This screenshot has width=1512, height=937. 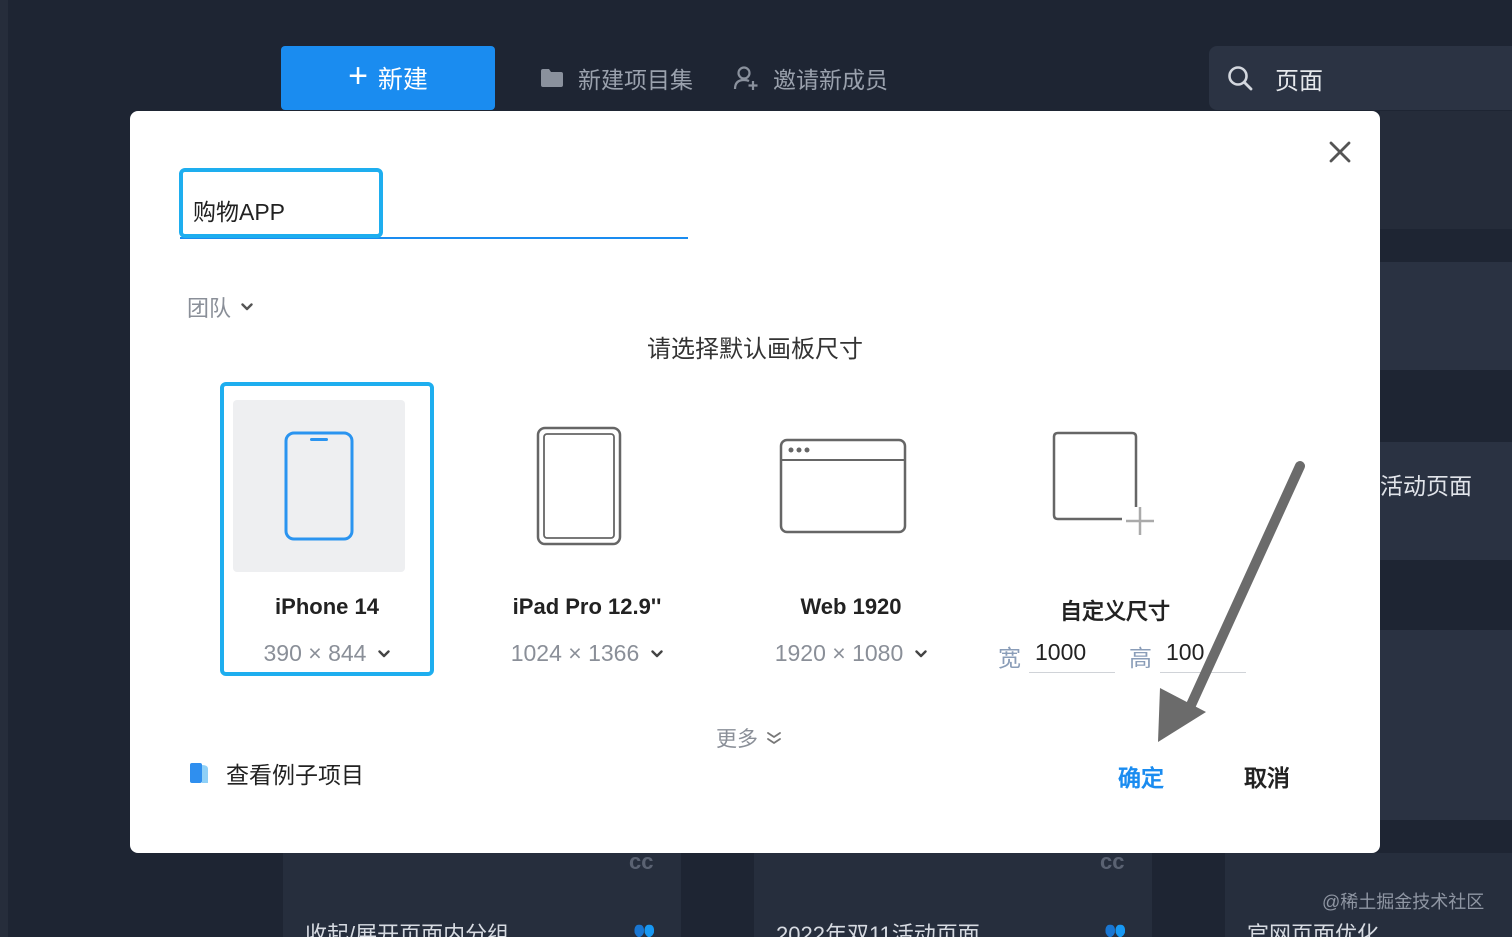 What do you see at coordinates (575, 653) in the screenshot?
I see `option-size: 1024 × 1366` at bounding box center [575, 653].